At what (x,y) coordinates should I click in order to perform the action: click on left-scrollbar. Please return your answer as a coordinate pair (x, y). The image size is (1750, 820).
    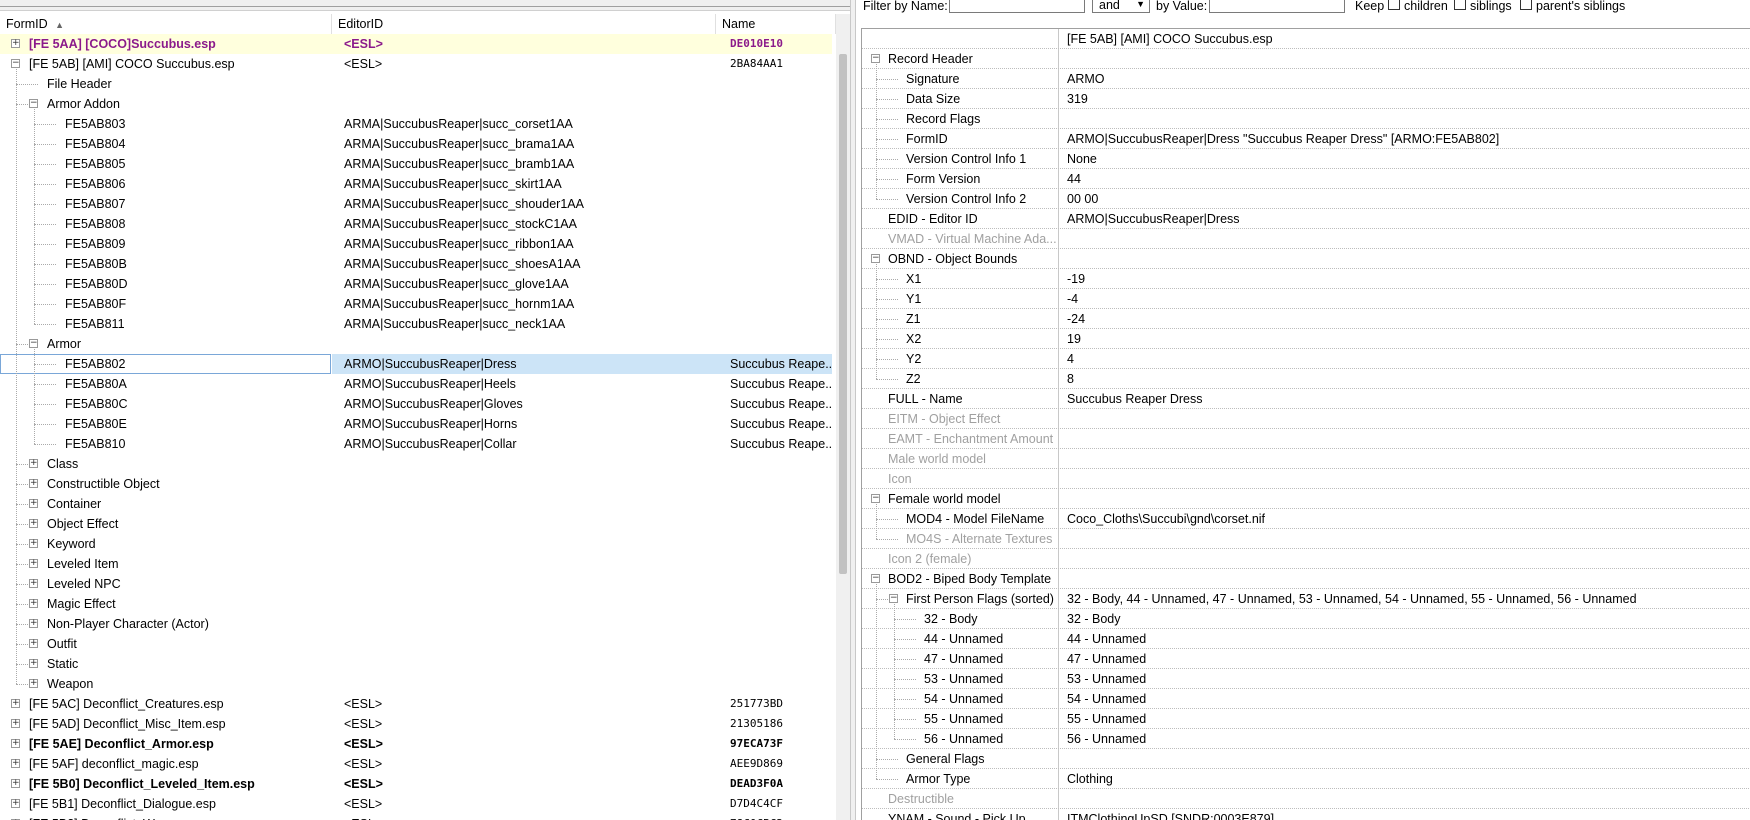
    Looking at the image, I should click on (843, 417).